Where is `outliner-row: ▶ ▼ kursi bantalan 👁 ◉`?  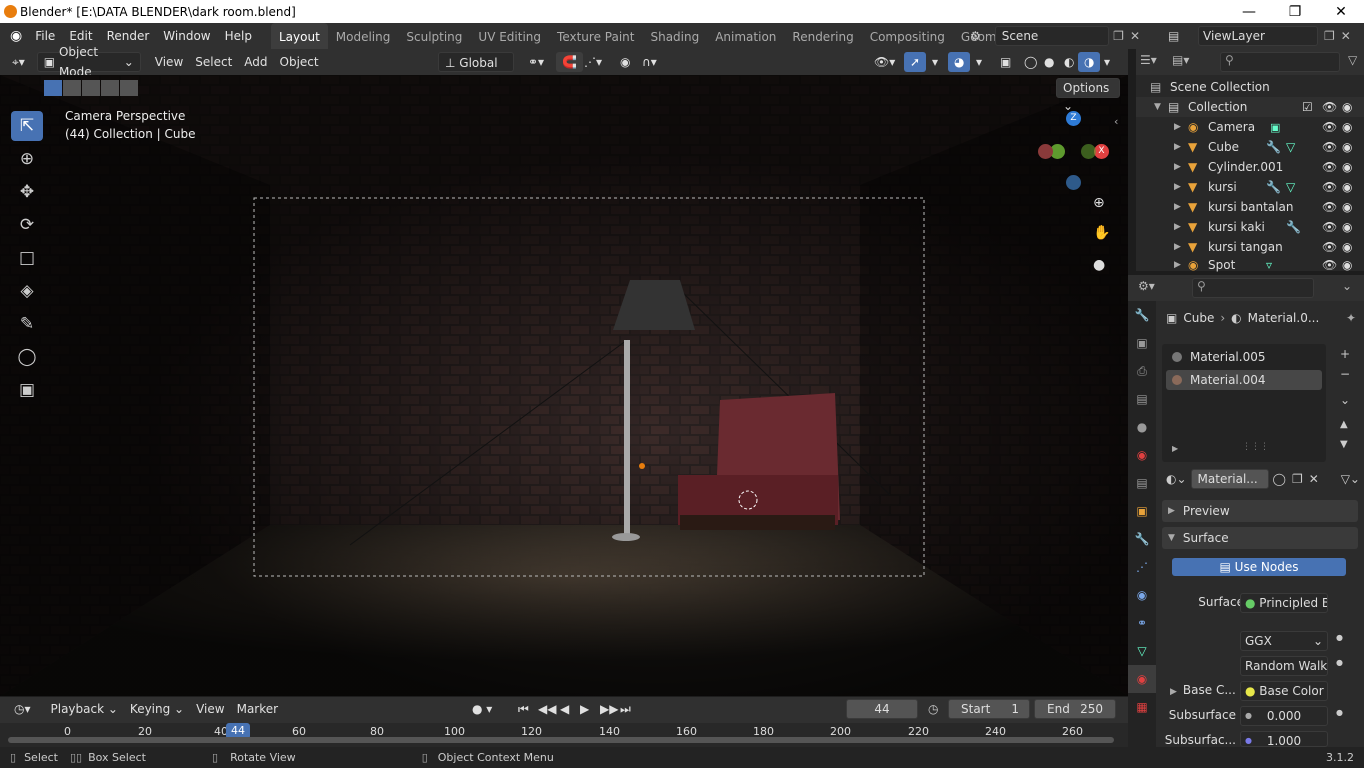 outliner-row: ▶ ▼ kursi bantalan 👁 ◉ is located at coordinates (1250, 207).